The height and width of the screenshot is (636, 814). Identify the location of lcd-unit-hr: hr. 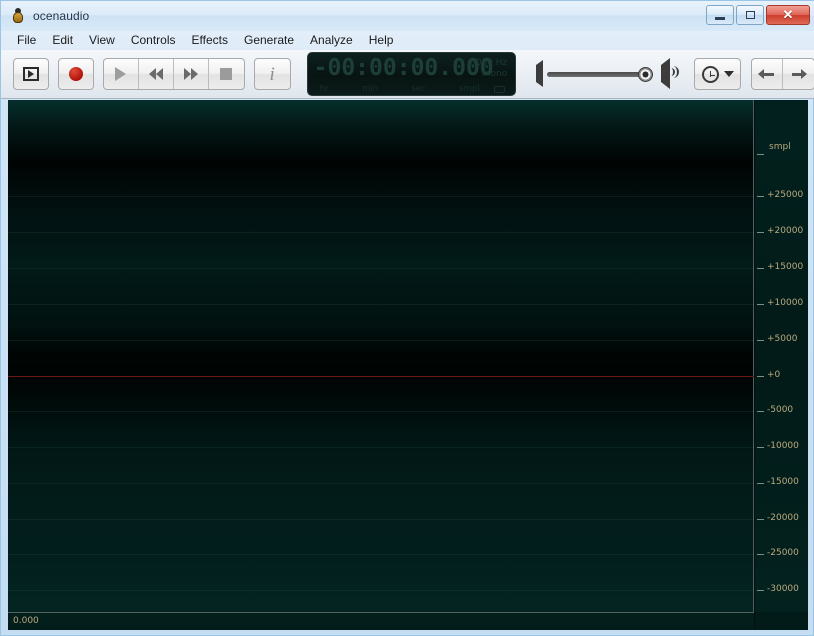
(324, 89).